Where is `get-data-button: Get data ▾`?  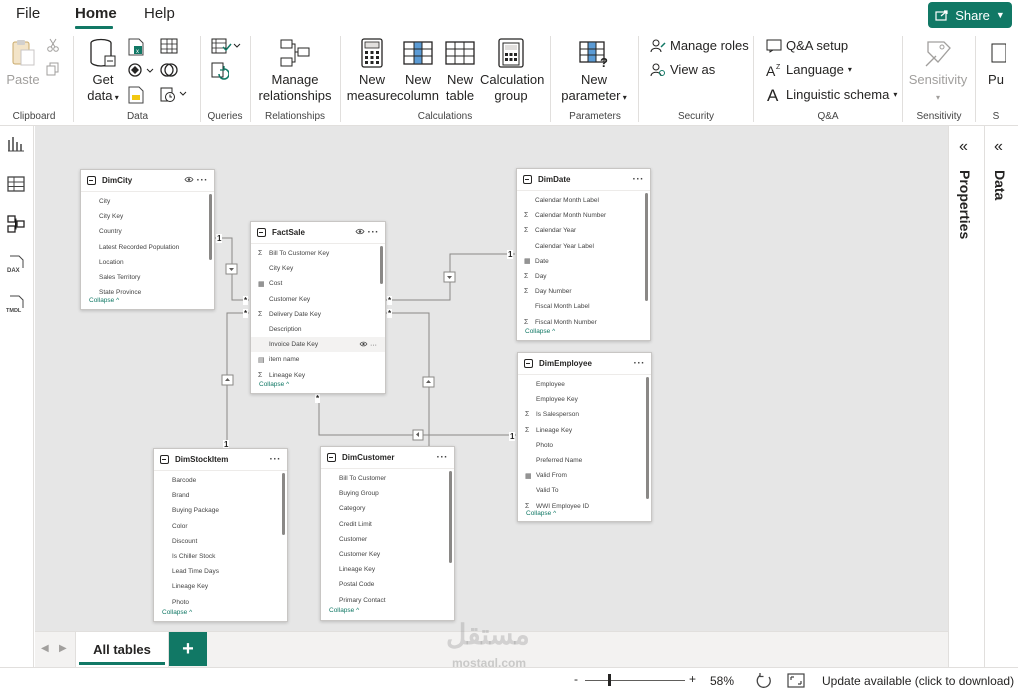 get-data-button: Get data ▾ is located at coordinates (103, 72).